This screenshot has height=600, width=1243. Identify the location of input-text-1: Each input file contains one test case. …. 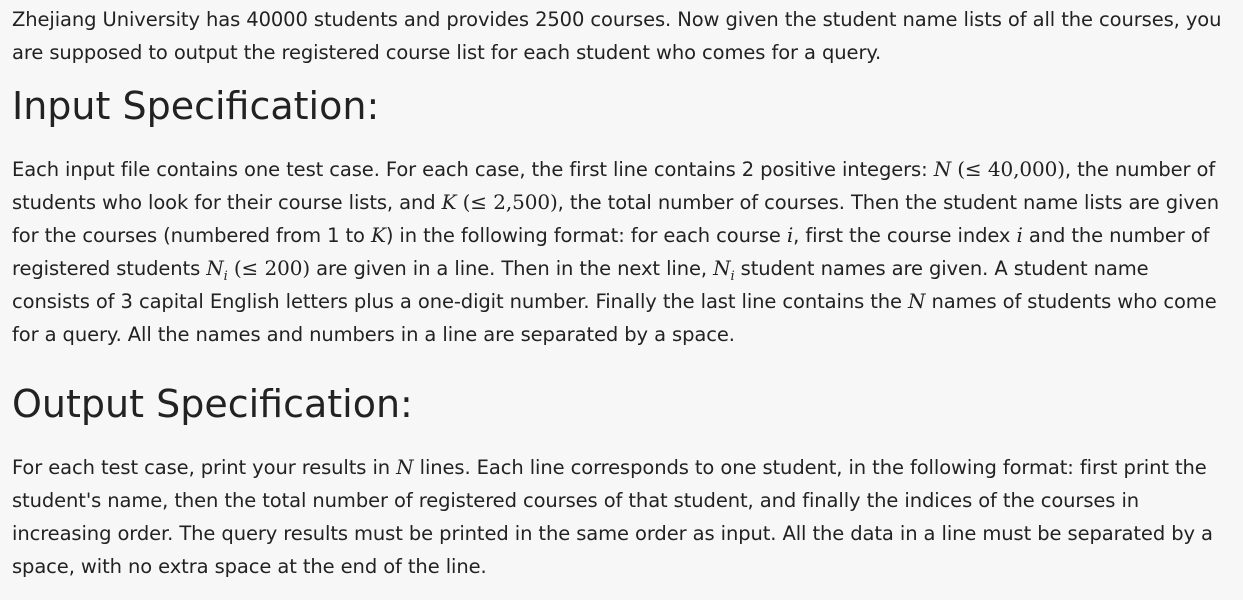
(473, 169).